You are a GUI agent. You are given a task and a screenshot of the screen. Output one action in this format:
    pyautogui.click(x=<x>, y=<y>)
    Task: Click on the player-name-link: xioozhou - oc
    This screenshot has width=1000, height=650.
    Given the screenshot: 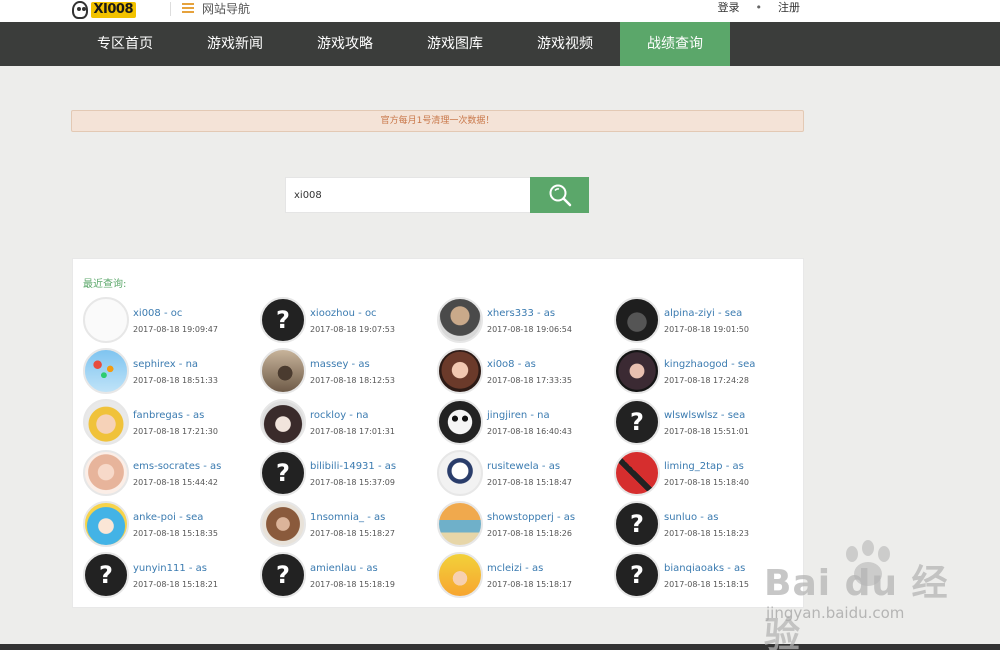 What is the action you would take?
    pyautogui.click(x=343, y=313)
    